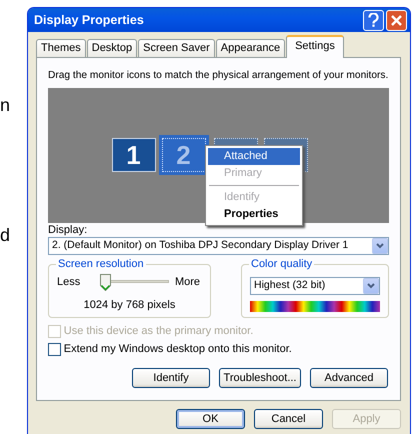  Describe the element at coordinates (187, 282) in the screenshot. I see `more-label: More` at that location.